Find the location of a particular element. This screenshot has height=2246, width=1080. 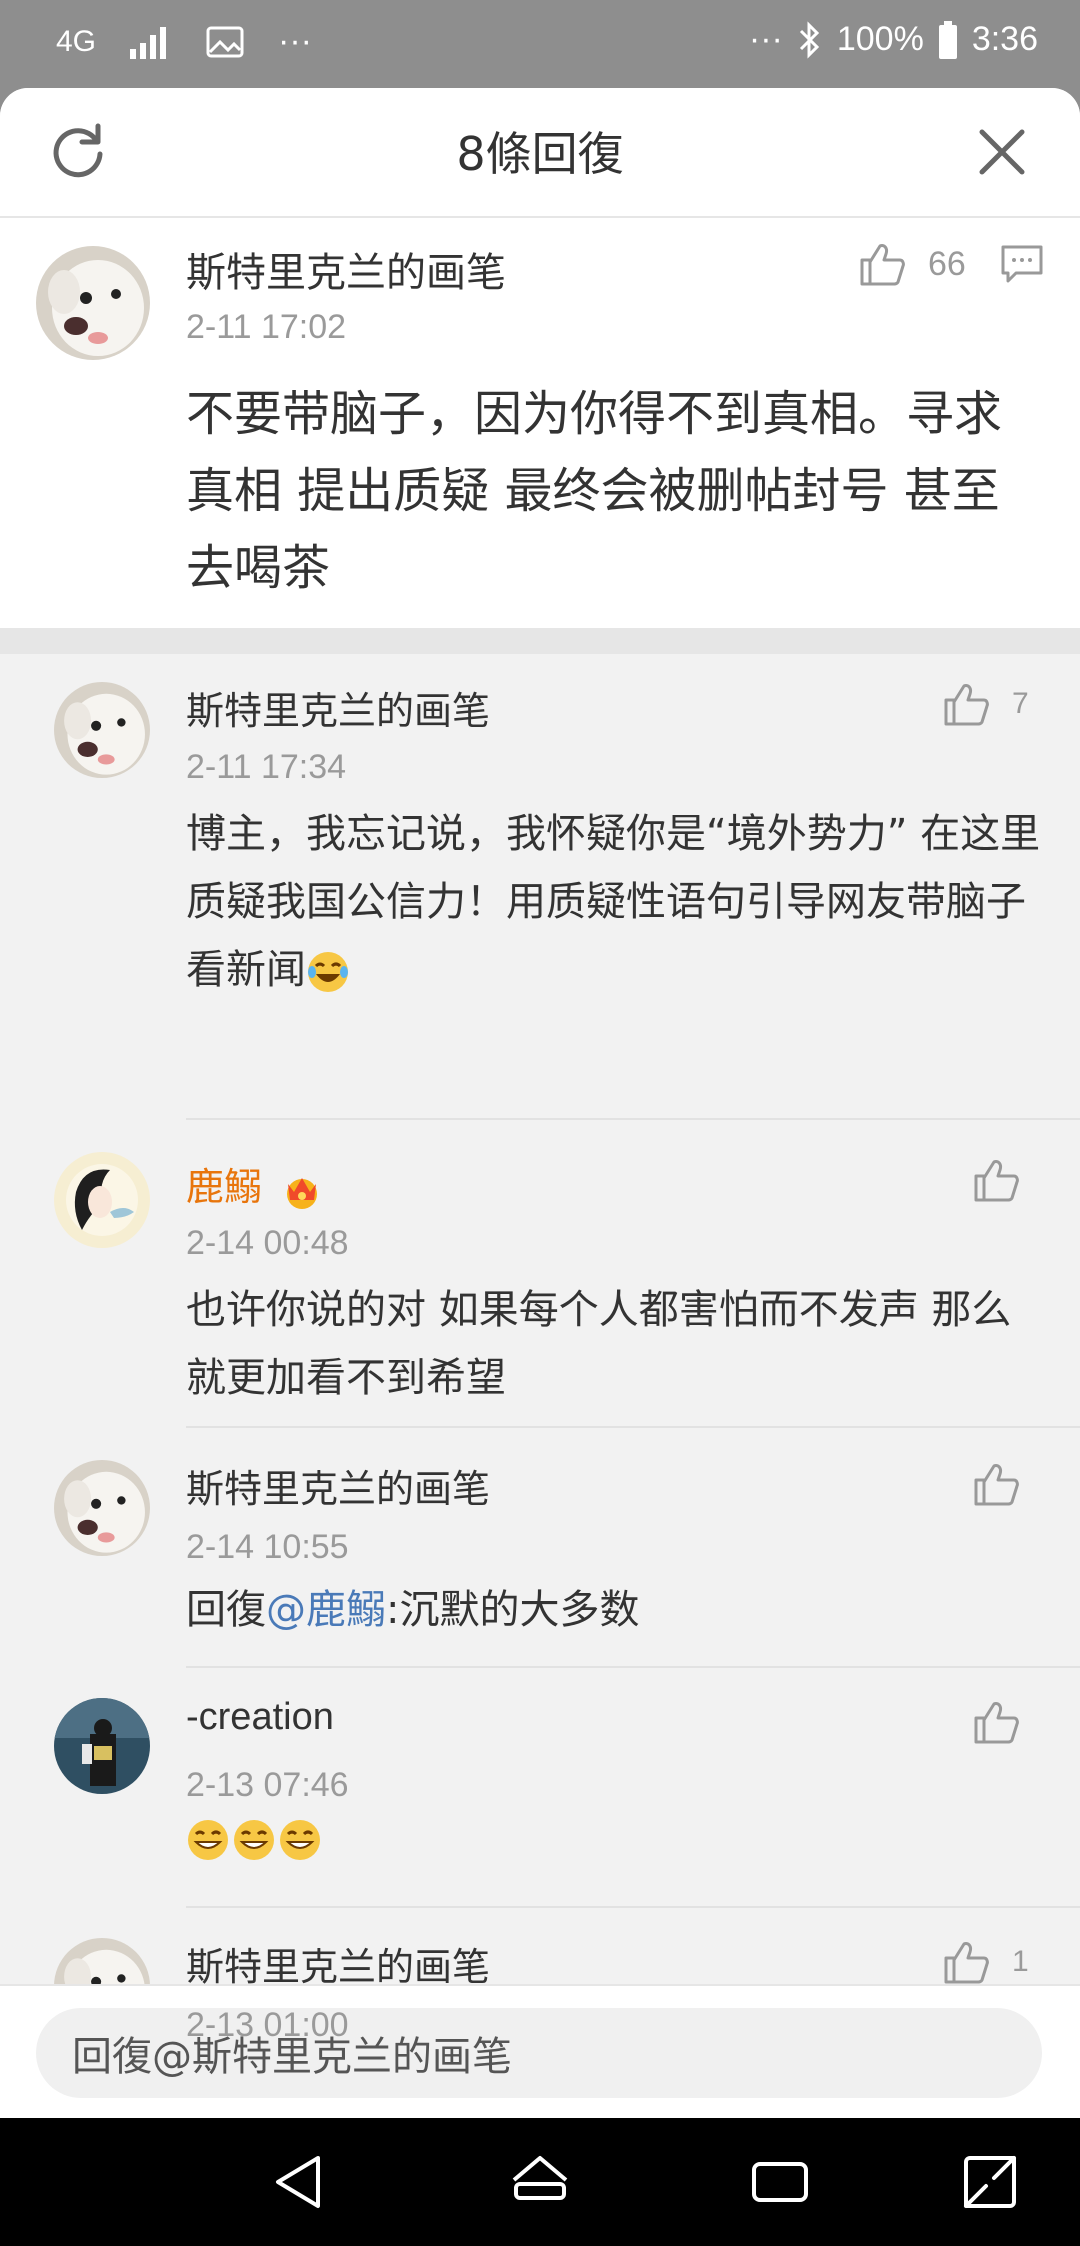

battery-percent: 100% is located at coordinates (880, 39).